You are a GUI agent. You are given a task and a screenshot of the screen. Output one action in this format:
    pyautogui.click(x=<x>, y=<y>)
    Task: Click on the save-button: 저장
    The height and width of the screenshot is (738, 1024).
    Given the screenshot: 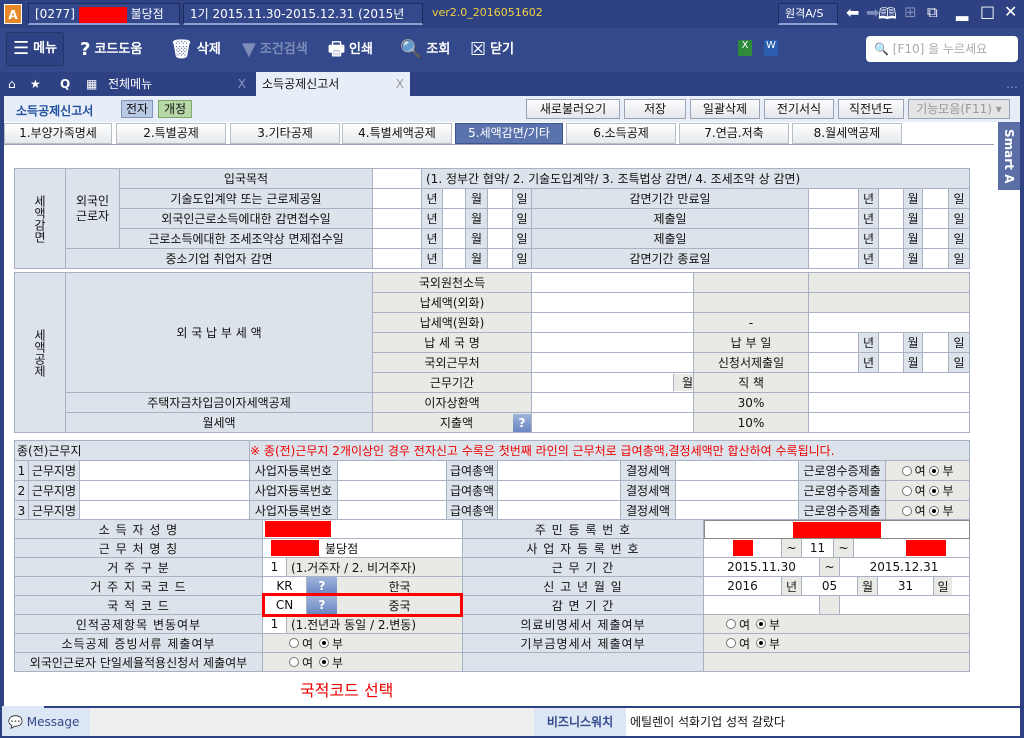 What is the action you would take?
    pyautogui.click(x=655, y=109)
    